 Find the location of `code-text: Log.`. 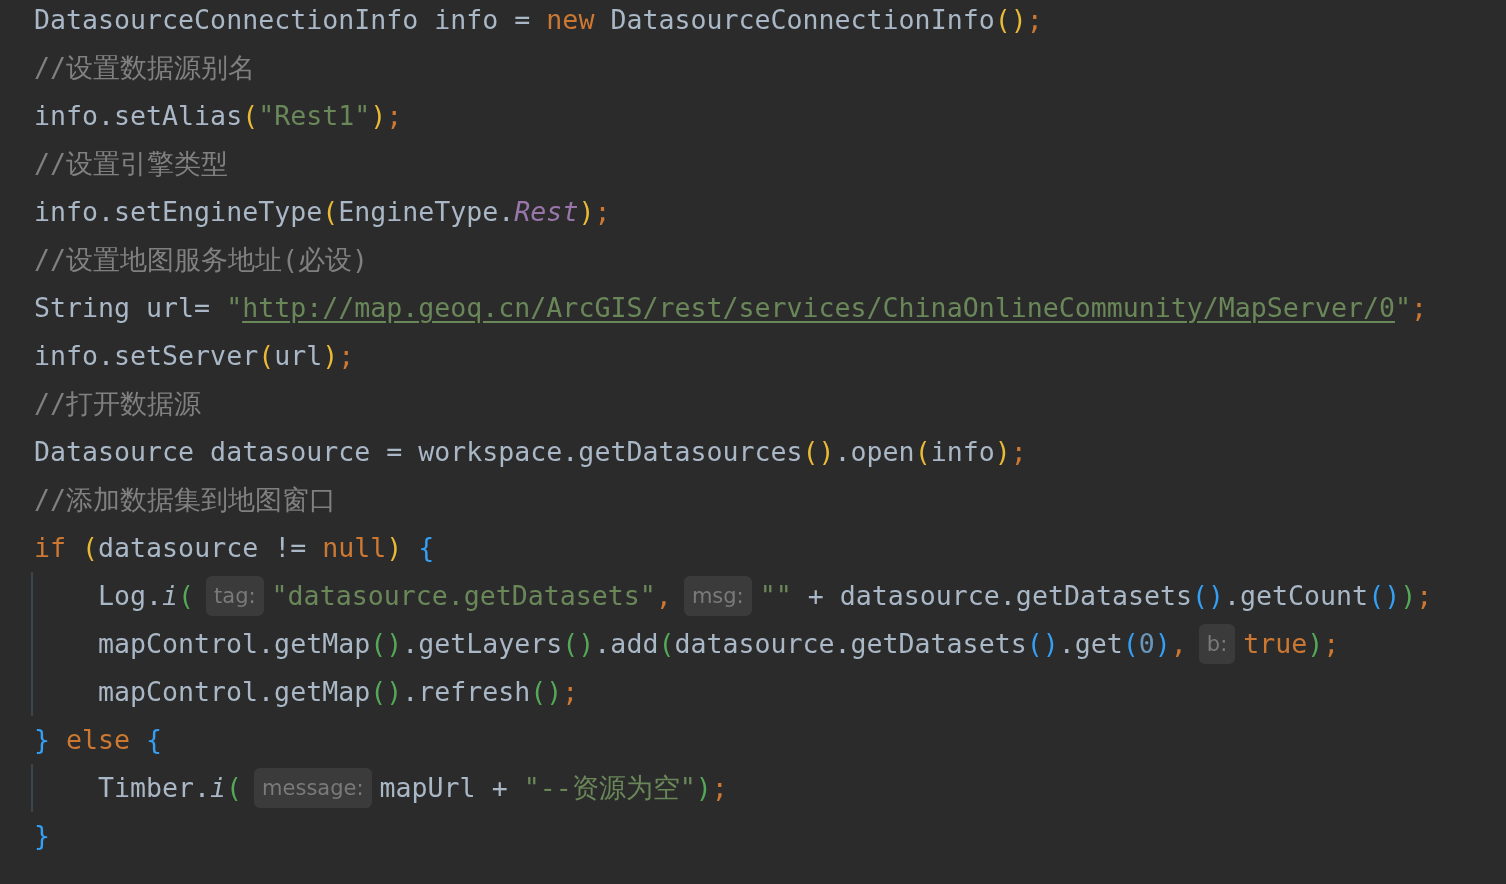

code-text: Log. is located at coordinates (130, 596).